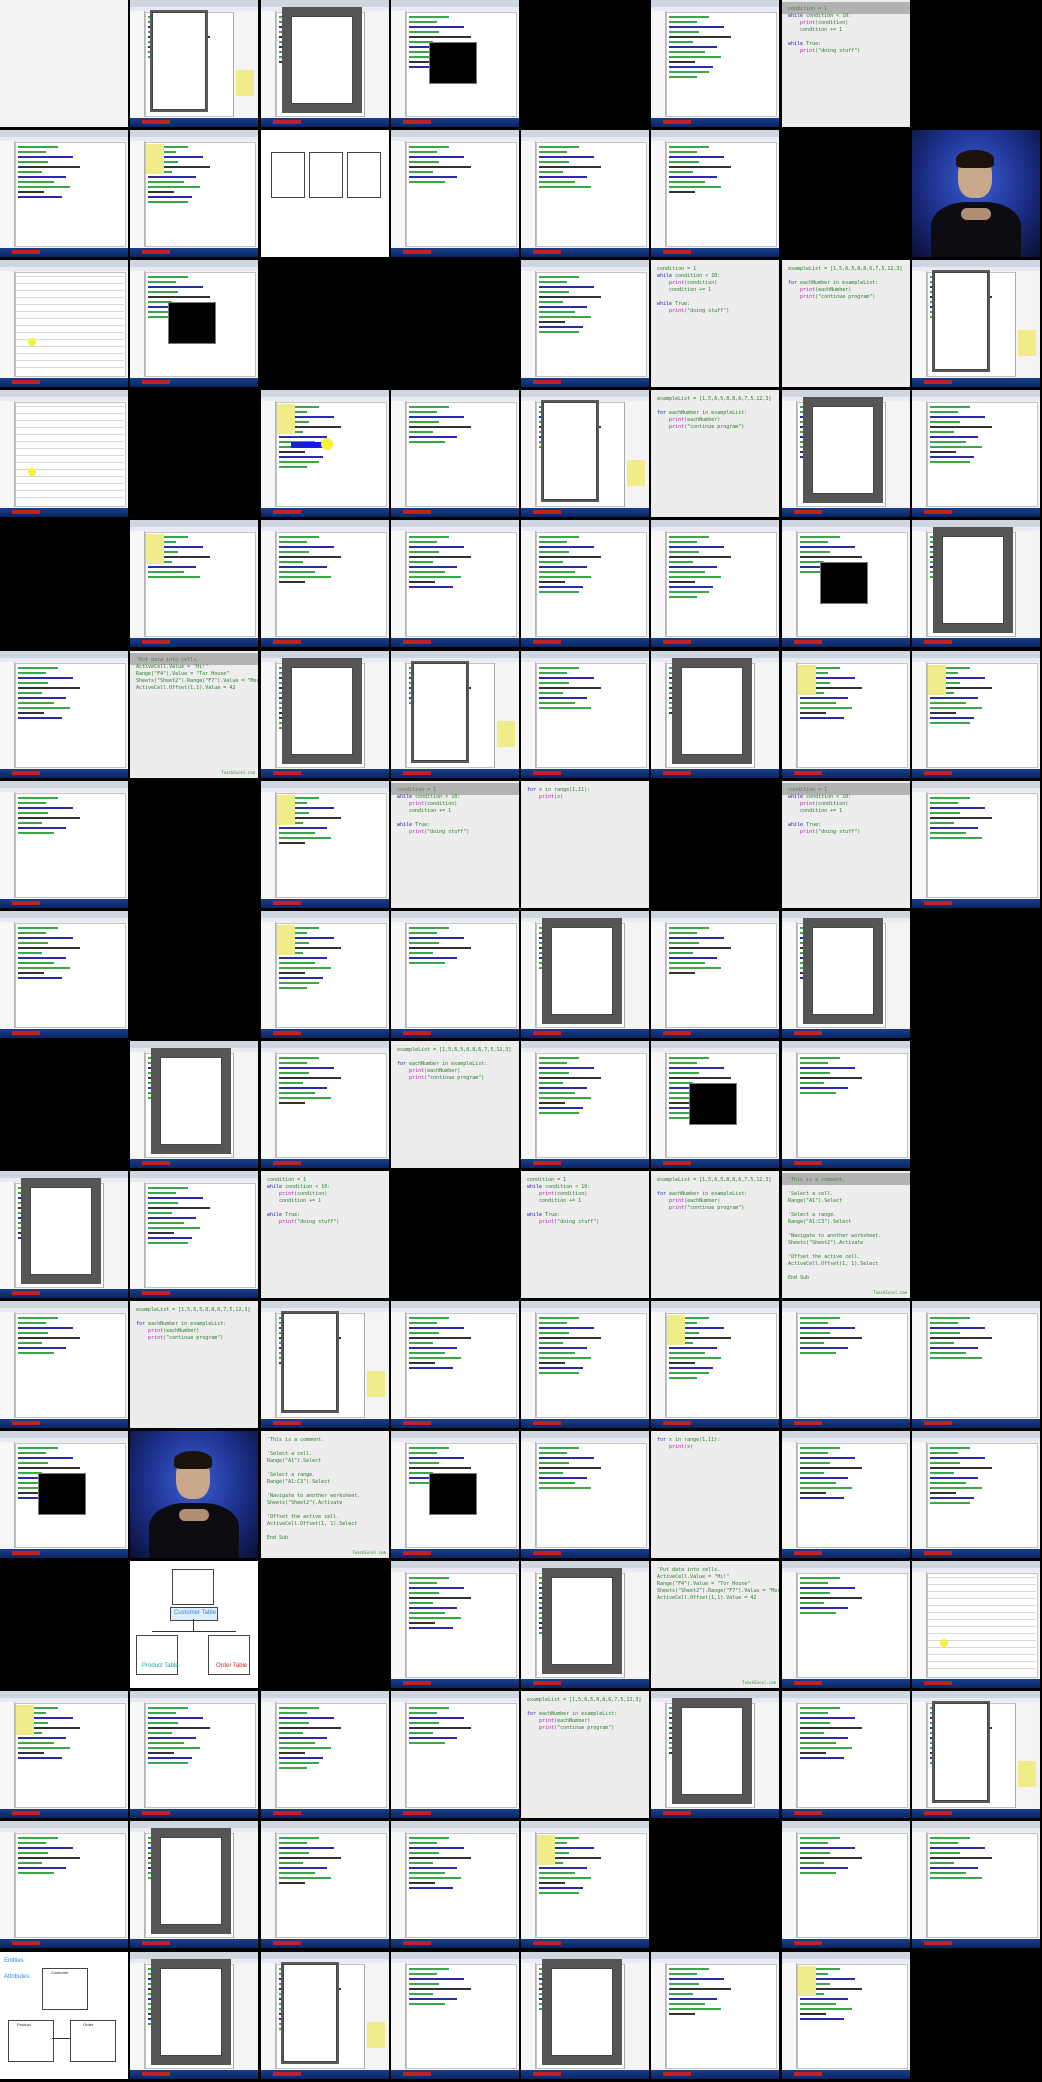 The height and width of the screenshot is (2082, 1042). Describe the element at coordinates (194, 1624) in the screenshot. I see `video-frame-thumbnail: Customer Table Product Table Order Table` at that location.